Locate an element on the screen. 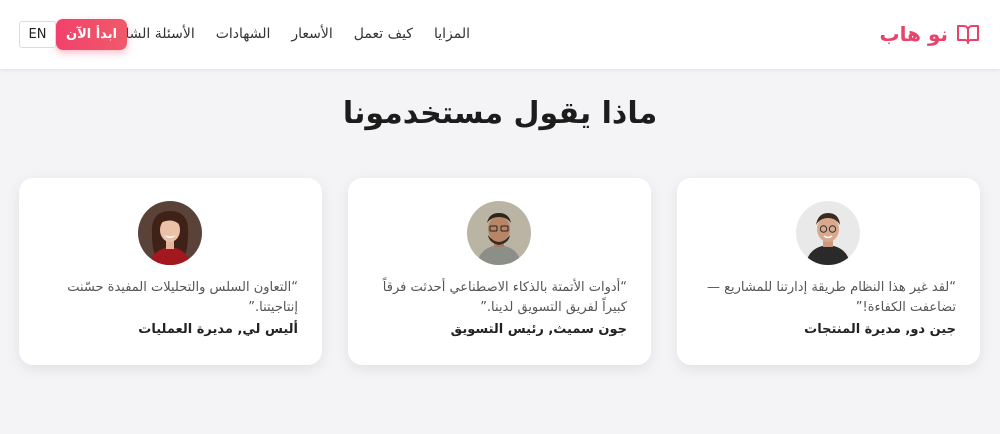 Image resolution: width=1000 pixels, height=434 pixels. nav-link-pricing: الأسعار is located at coordinates (311, 34).